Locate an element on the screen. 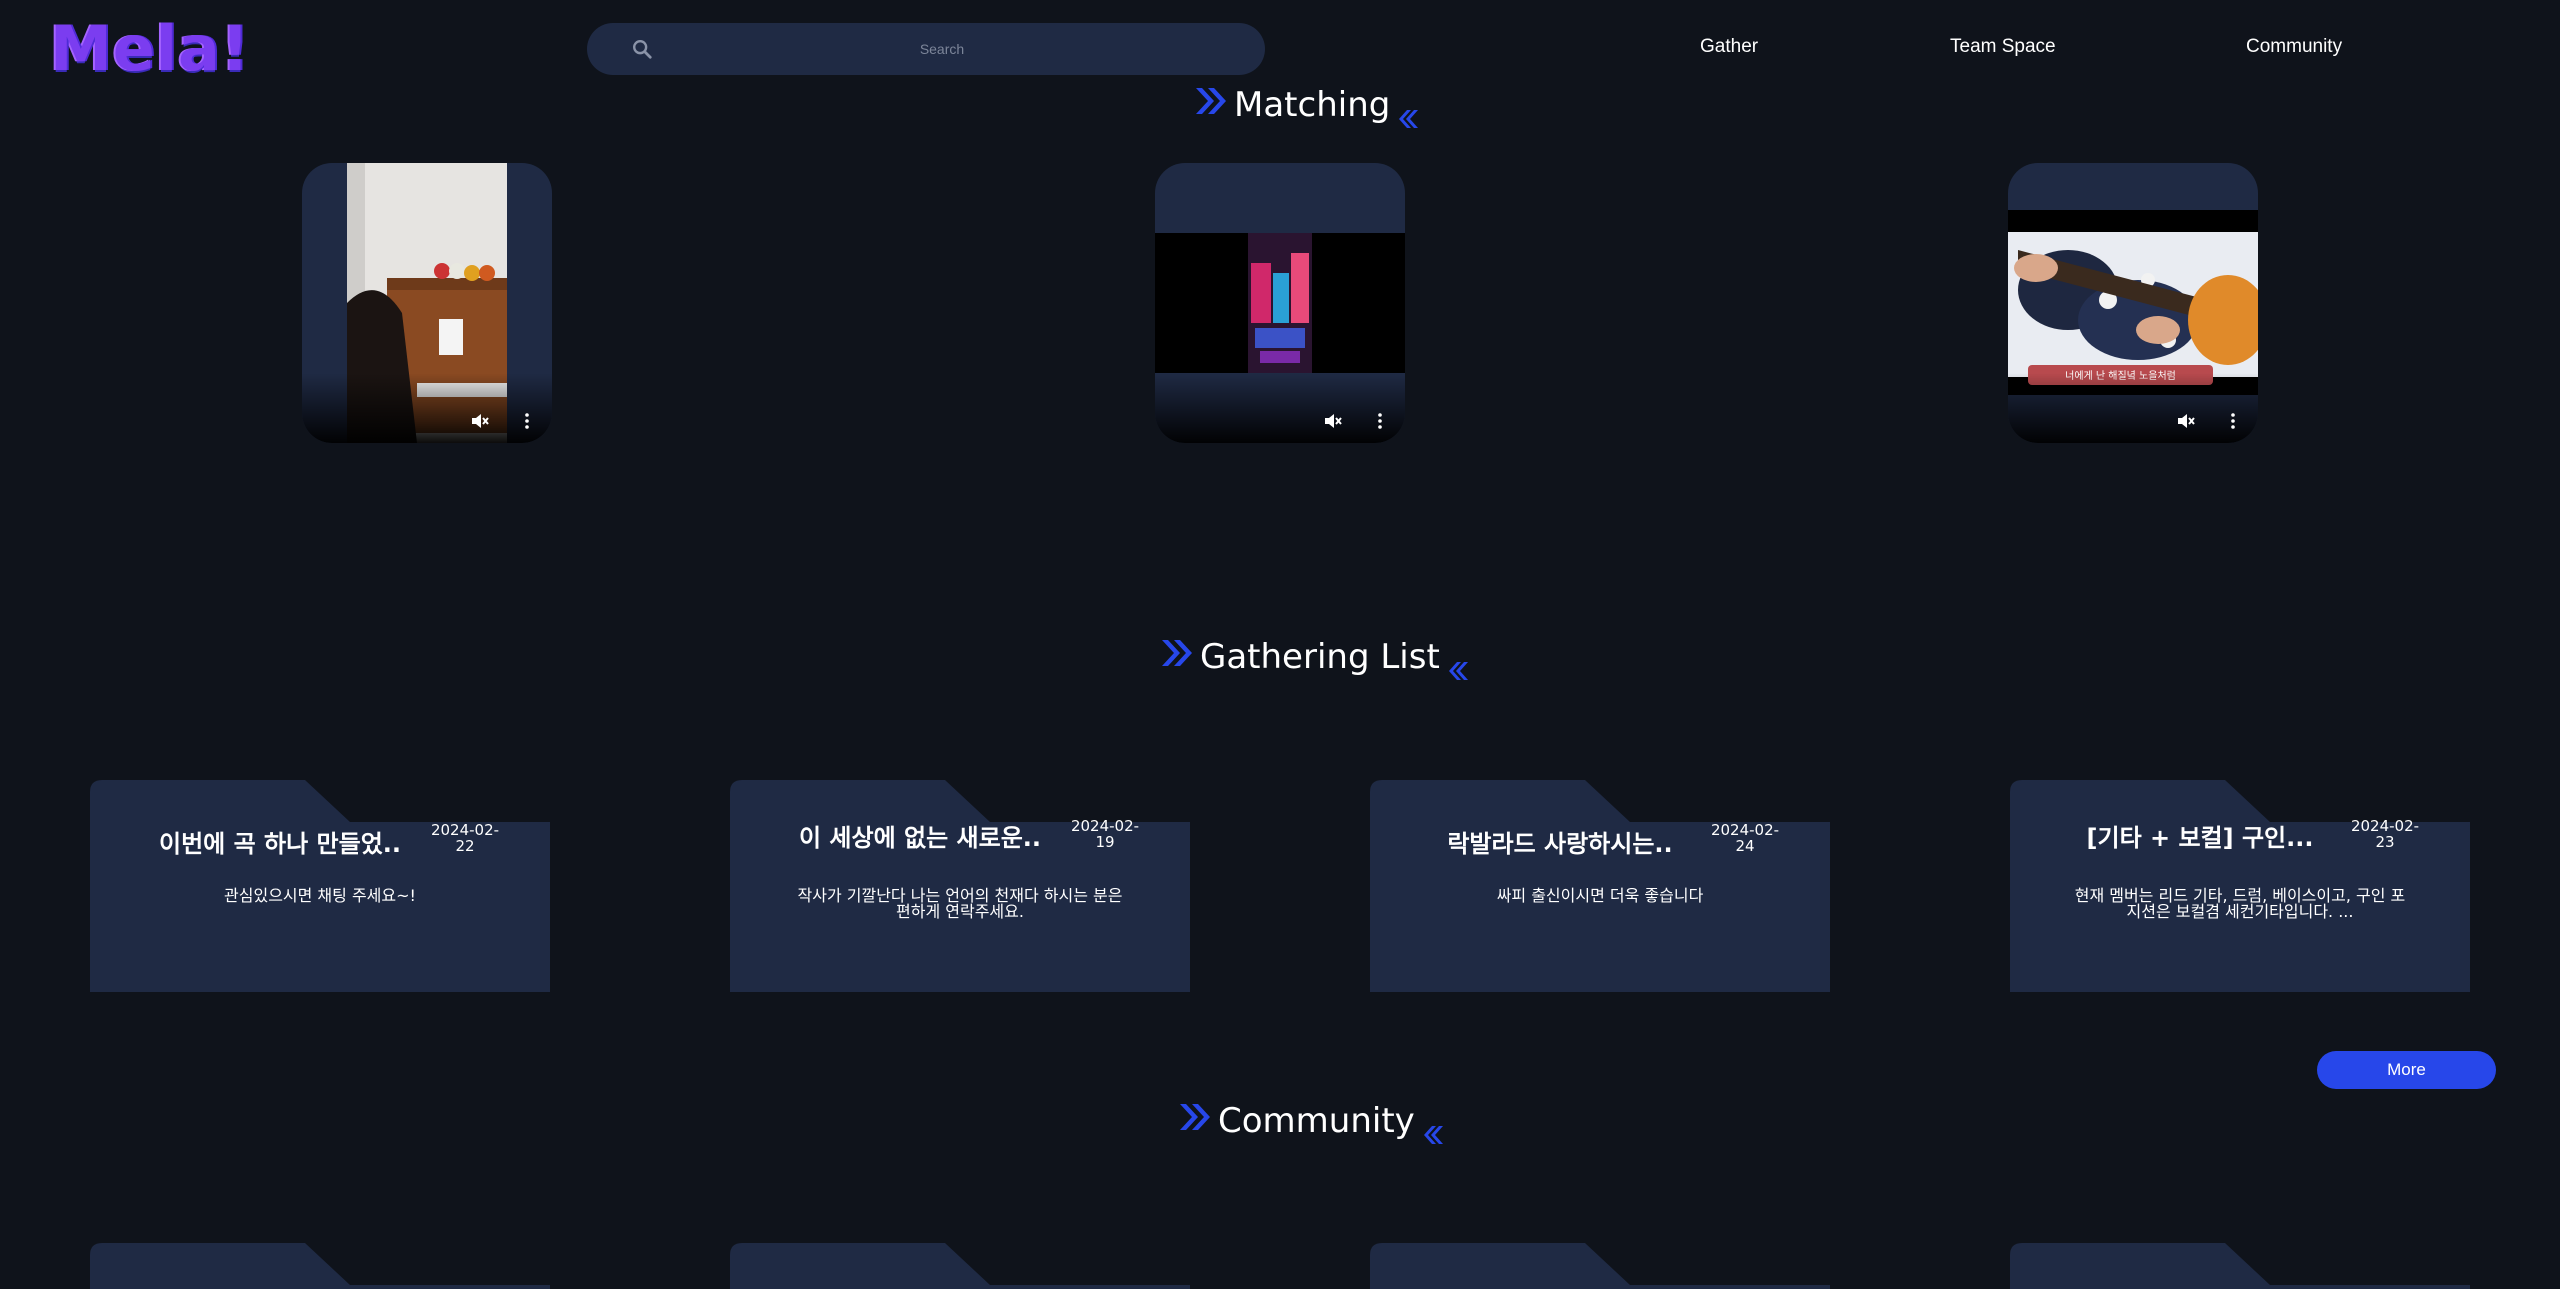 The width and height of the screenshot is (2560, 1289). video-frame: 너에게 난 해질녘 노을처럼 is located at coordinates (2133, 302).